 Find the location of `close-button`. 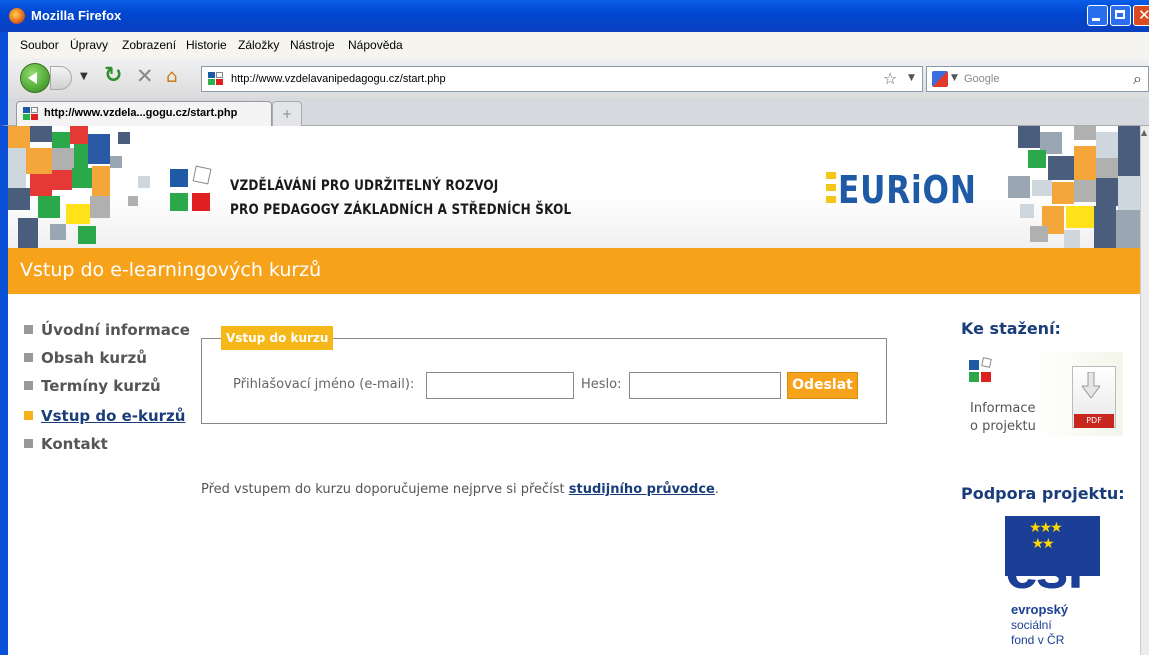

close-button is located at coordinates (1141, 15).